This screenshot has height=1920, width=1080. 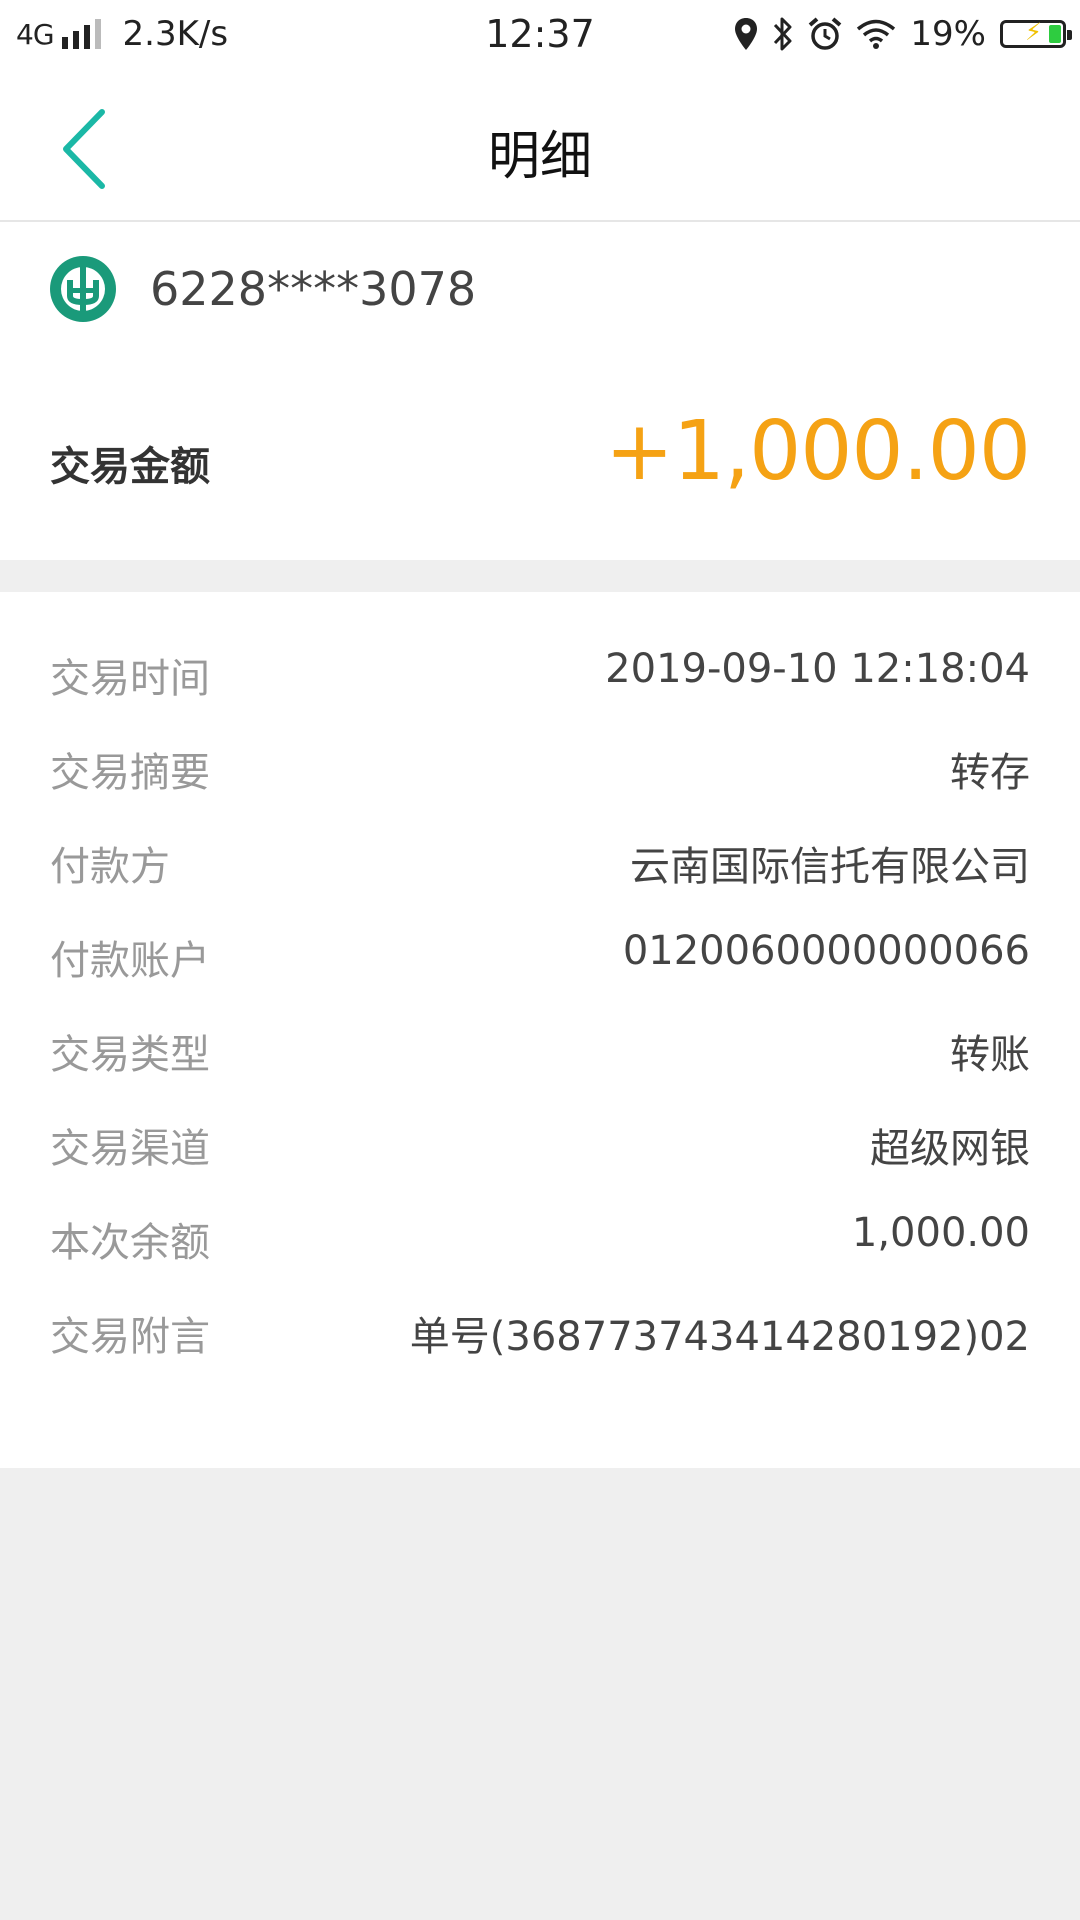 I want to click on detail-row-channel: 交易渠道 超级网银, so click(x=540, y=1141).